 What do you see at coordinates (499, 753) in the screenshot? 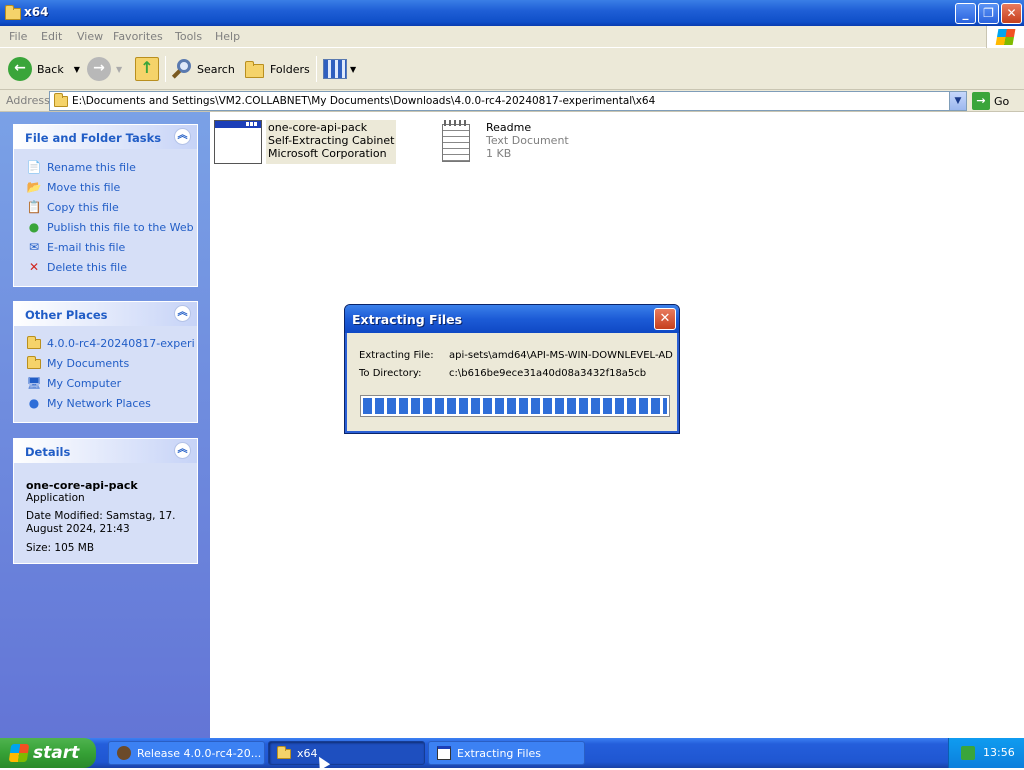
I see `taskbar-item-label: Extracting Files` at bounding box center [499, 753].